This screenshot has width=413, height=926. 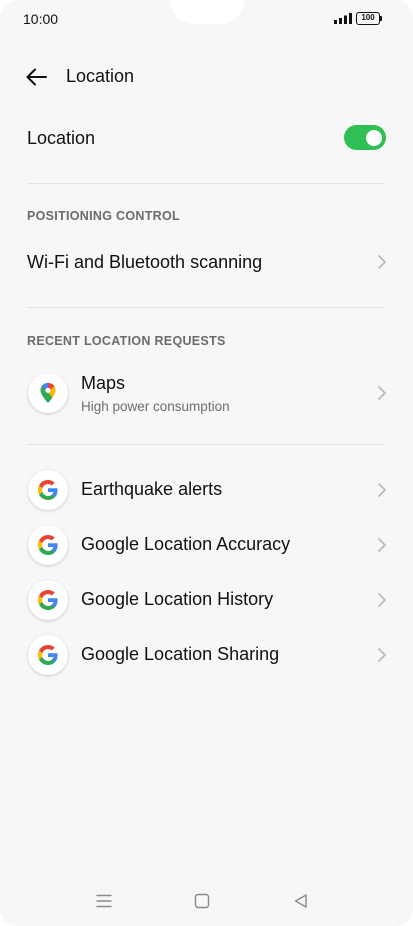 I want to click on battery-level: 100, so click(x=368, y=18).